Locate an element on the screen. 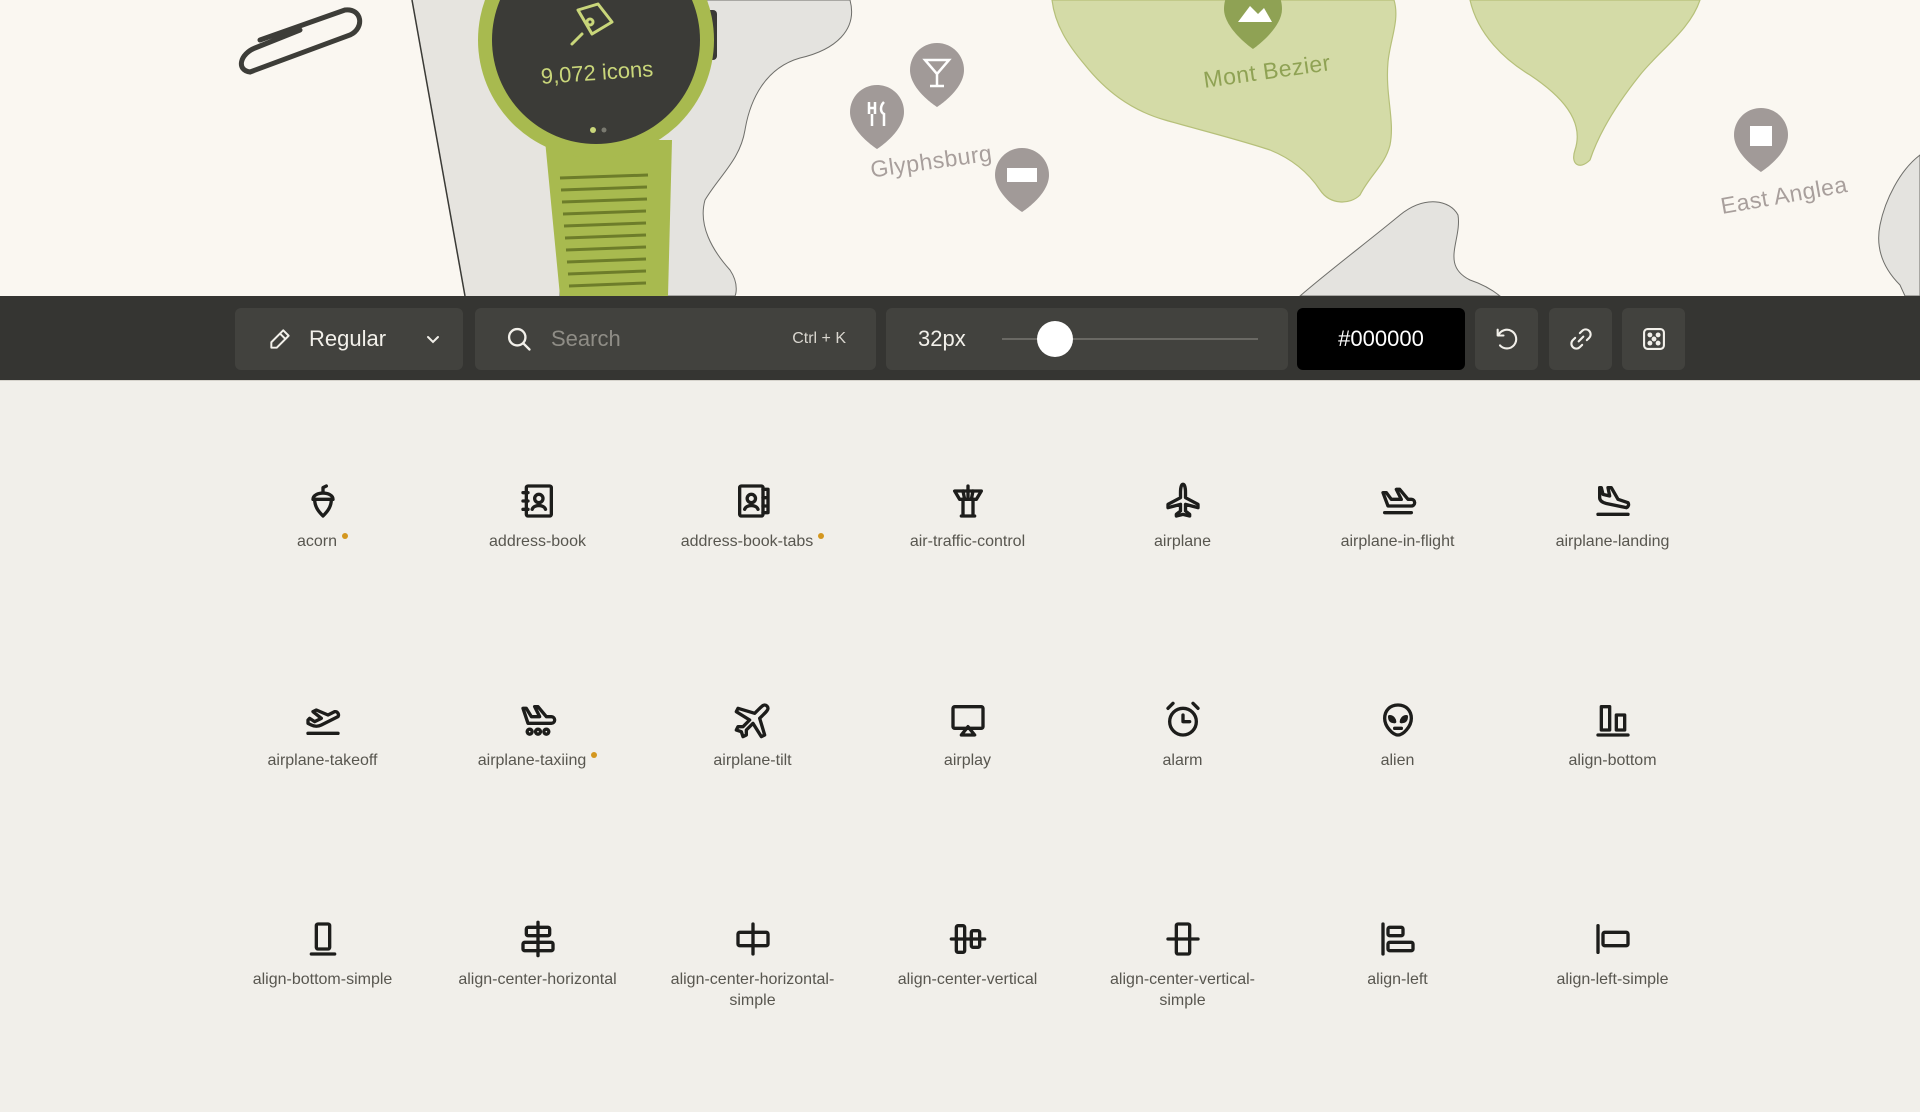 Image resolution: width=1920 pixels, height=1112 pixels. icon-name: airplane-takeoff is located at coordinates (323, 760).